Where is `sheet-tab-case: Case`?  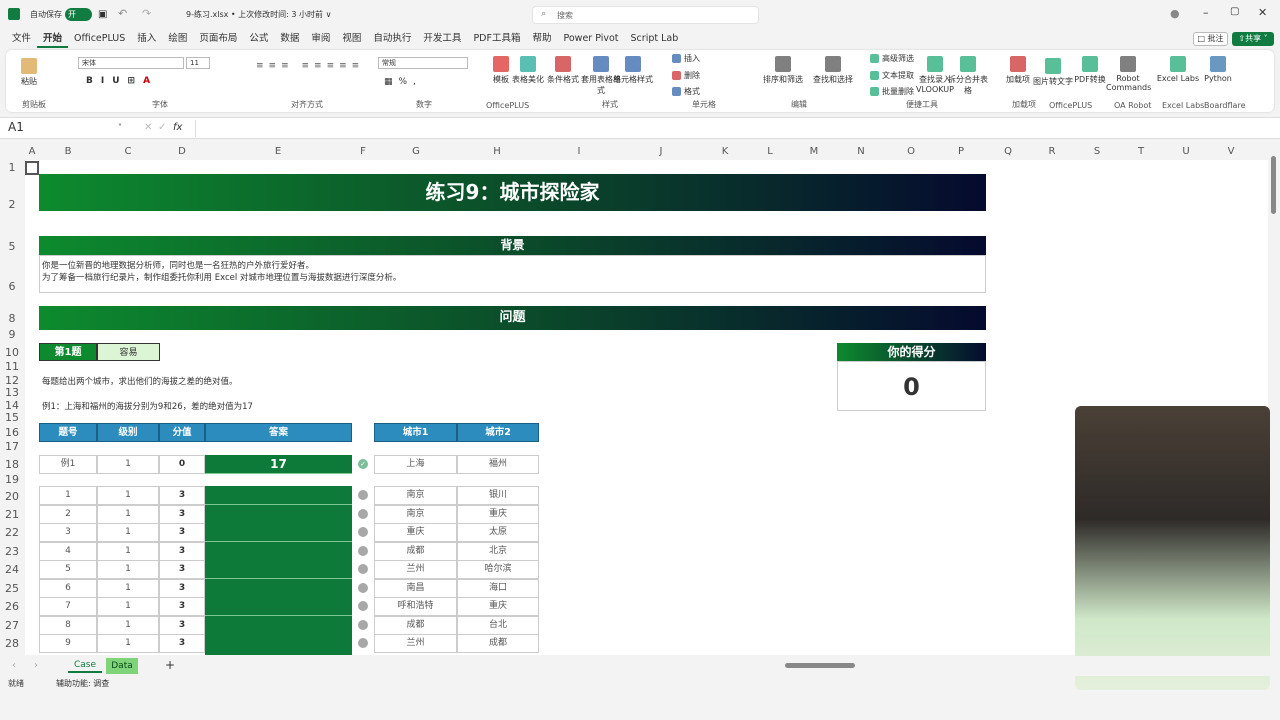 sheet-tab-case: Case is located at coordinates (85, 665).